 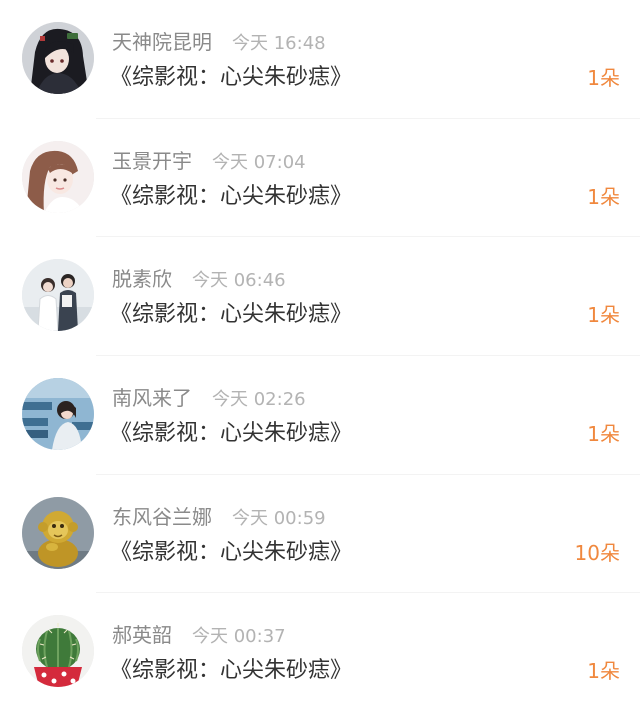 I want to click on item-meta: 天神院昆明 今天 16:48, so click(x=219, y=42).